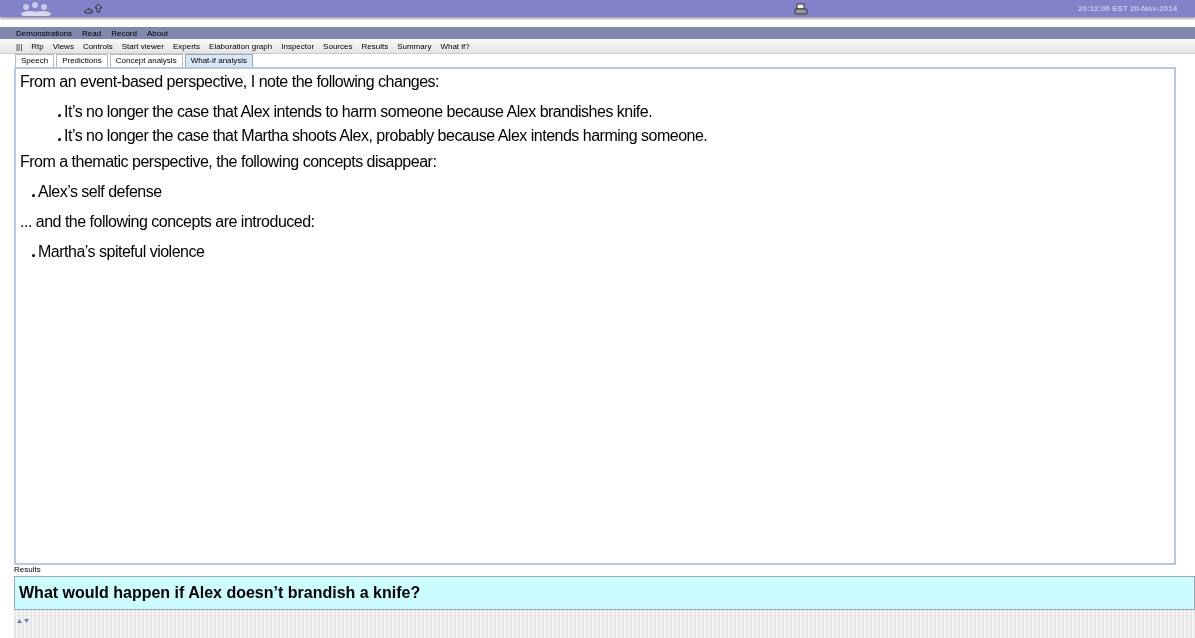 The width and height of the screenshot is (1195, 638). Describe the element at coordinates (82, 60) in the screenshot. I see `tab: Predictions` at that location.